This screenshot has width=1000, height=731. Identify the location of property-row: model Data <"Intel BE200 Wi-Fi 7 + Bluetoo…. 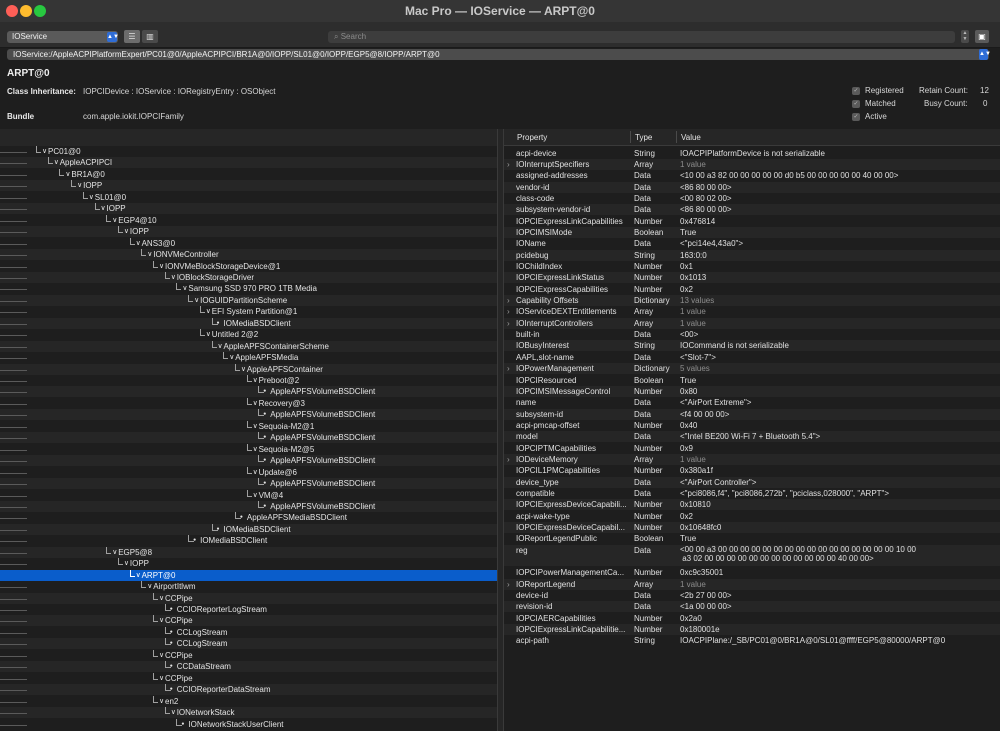
(752, 437).